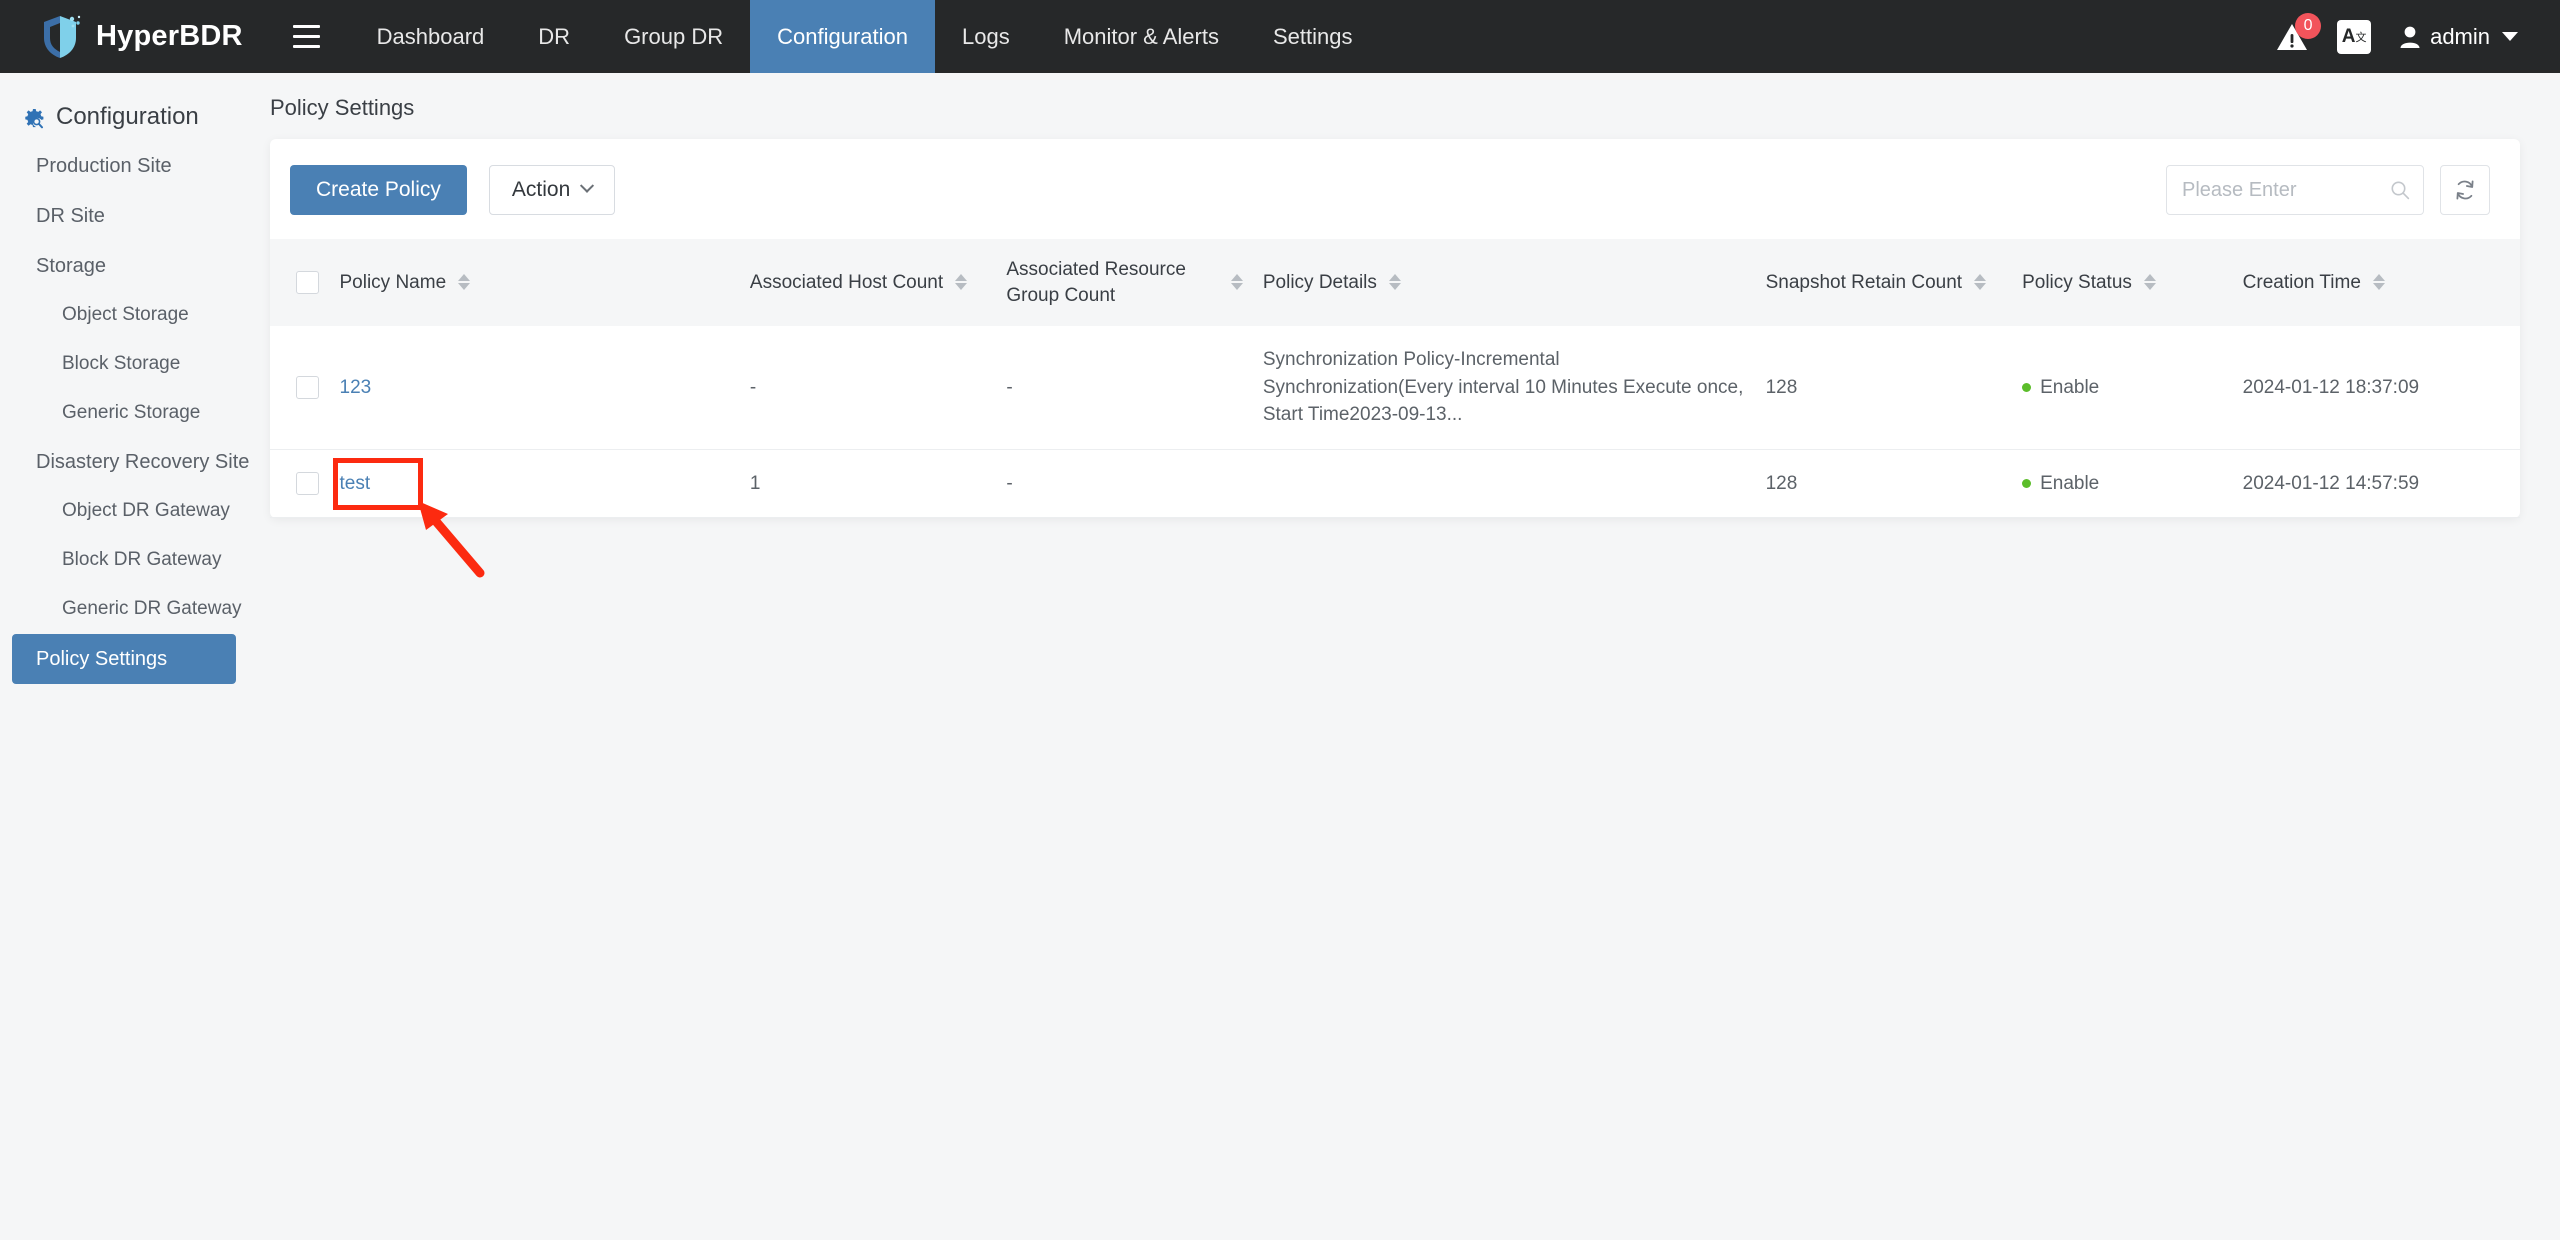 Image resolution: width=2560 pixels, height=1240 pixels. What do you see at coordinates (135, 413) in the screenshot?
I see `sidebar-item-generic-storage: Generic Storage` at bounding box center [135, 413].